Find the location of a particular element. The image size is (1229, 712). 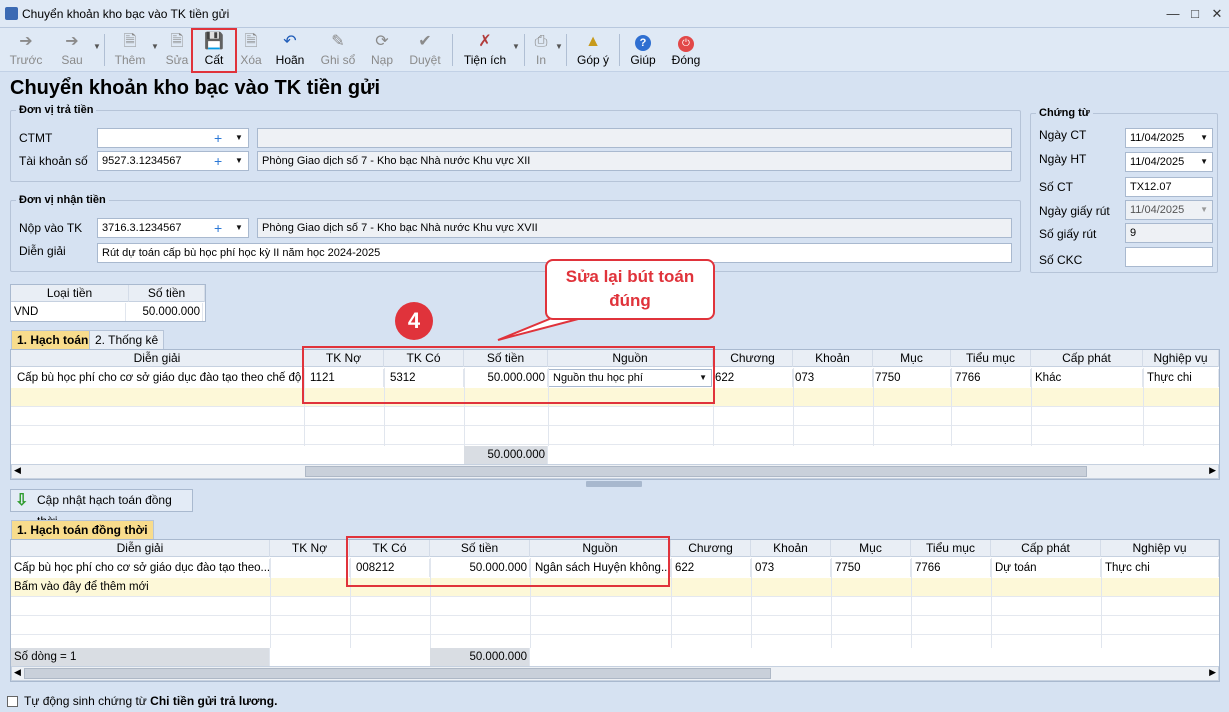

voucher-no-input: TX12.07 is located at coordinates (1169, 187).